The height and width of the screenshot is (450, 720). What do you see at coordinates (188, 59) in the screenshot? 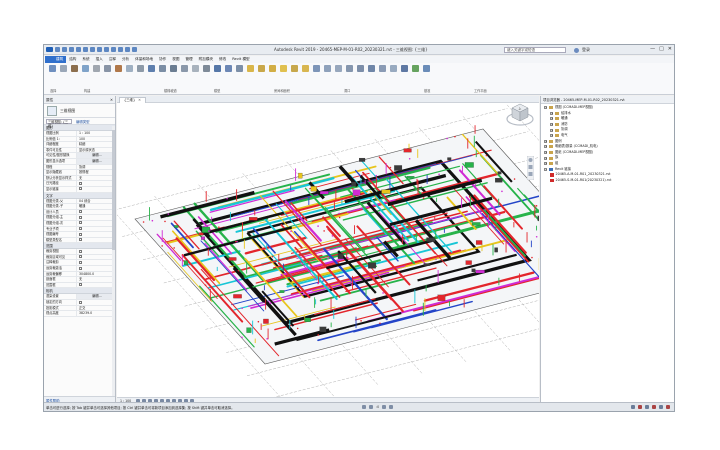
I see `ribbon-tab: 管理` at bounding box center [188, 59].